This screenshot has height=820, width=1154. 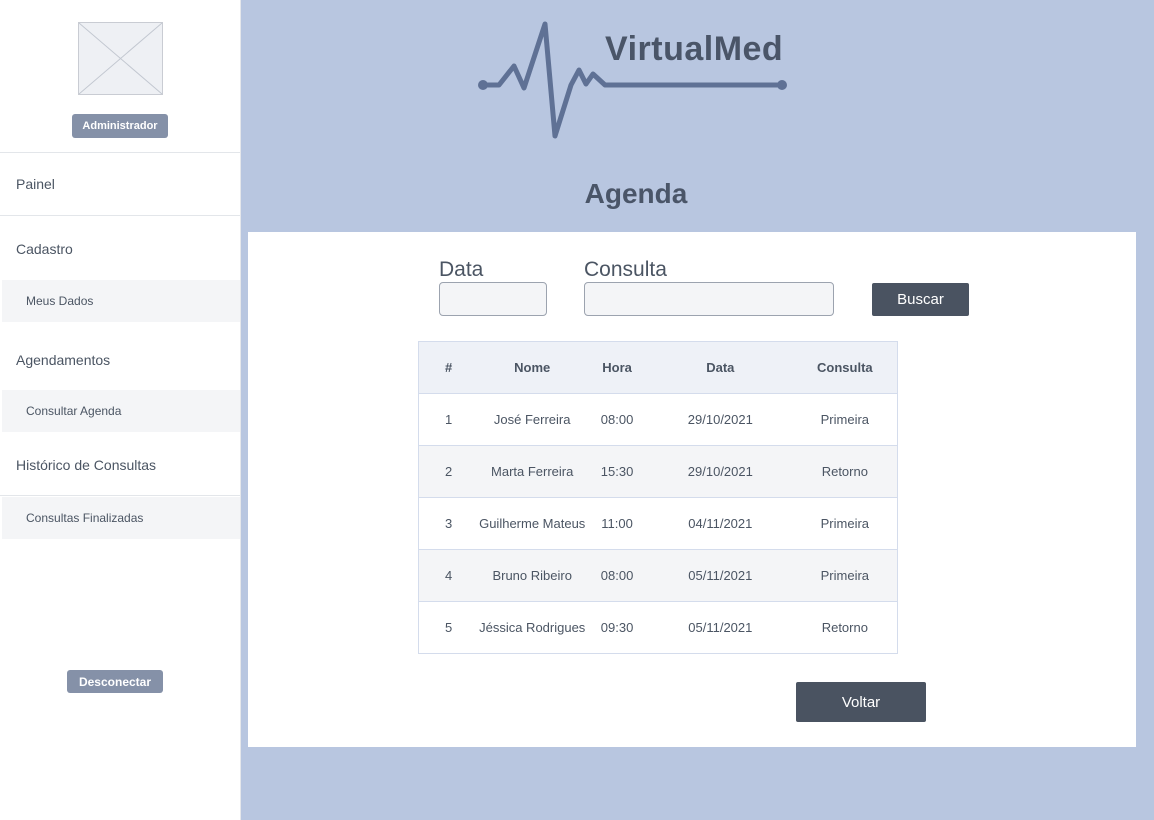 I want to click on cell-number: 2, so click(x=448, y=471).